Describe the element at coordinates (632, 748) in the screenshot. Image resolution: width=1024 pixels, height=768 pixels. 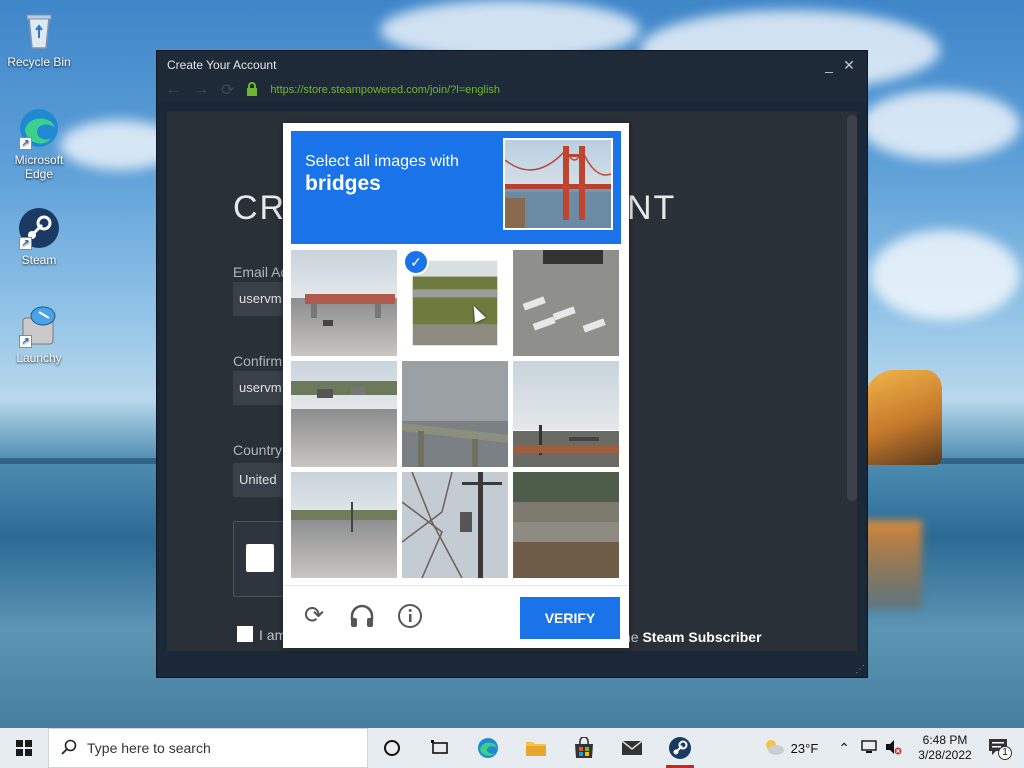
I see `mail-icon` at that location.